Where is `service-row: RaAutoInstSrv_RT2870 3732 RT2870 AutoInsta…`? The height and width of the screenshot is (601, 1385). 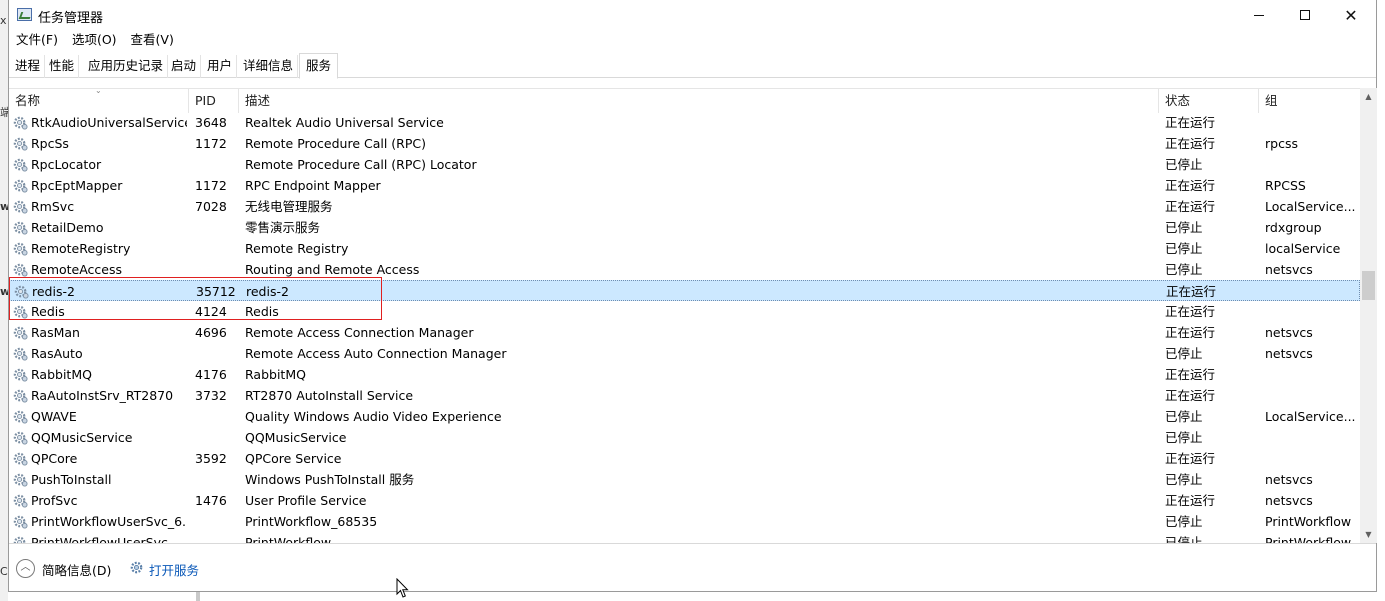 service-row: RaAutoInstSrv_RT2870 3732 RT2870 AutoInsta… is located at coordinates (684, 395).